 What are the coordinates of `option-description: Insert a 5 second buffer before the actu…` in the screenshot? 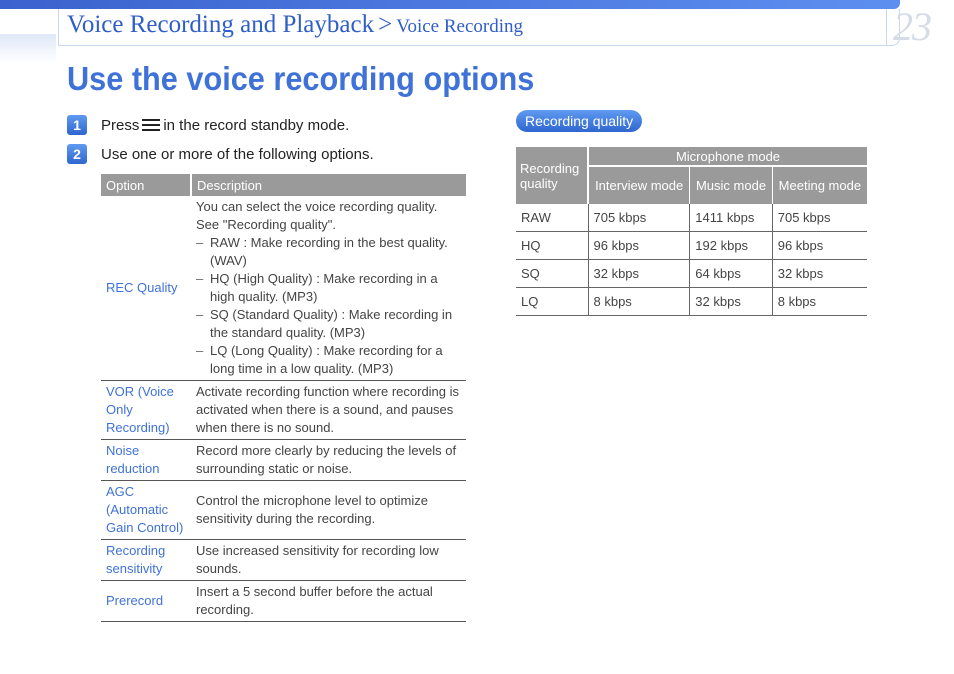 It's located at (328, 601).